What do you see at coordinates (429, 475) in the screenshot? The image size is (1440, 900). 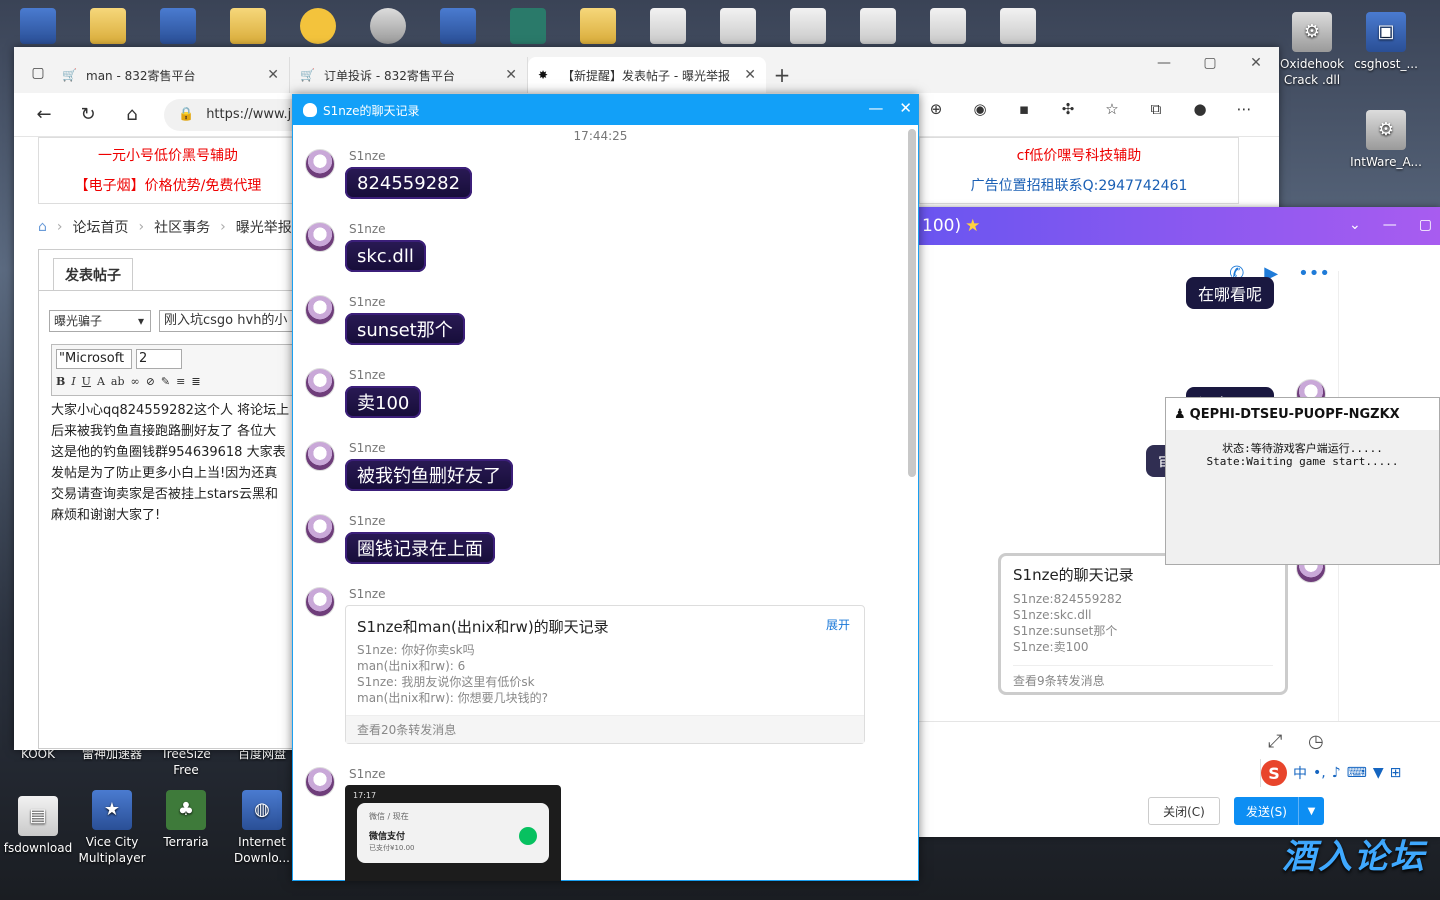 I see `message-bubble: 被我钓鱼删好友了` at bounding box center [429, 475].